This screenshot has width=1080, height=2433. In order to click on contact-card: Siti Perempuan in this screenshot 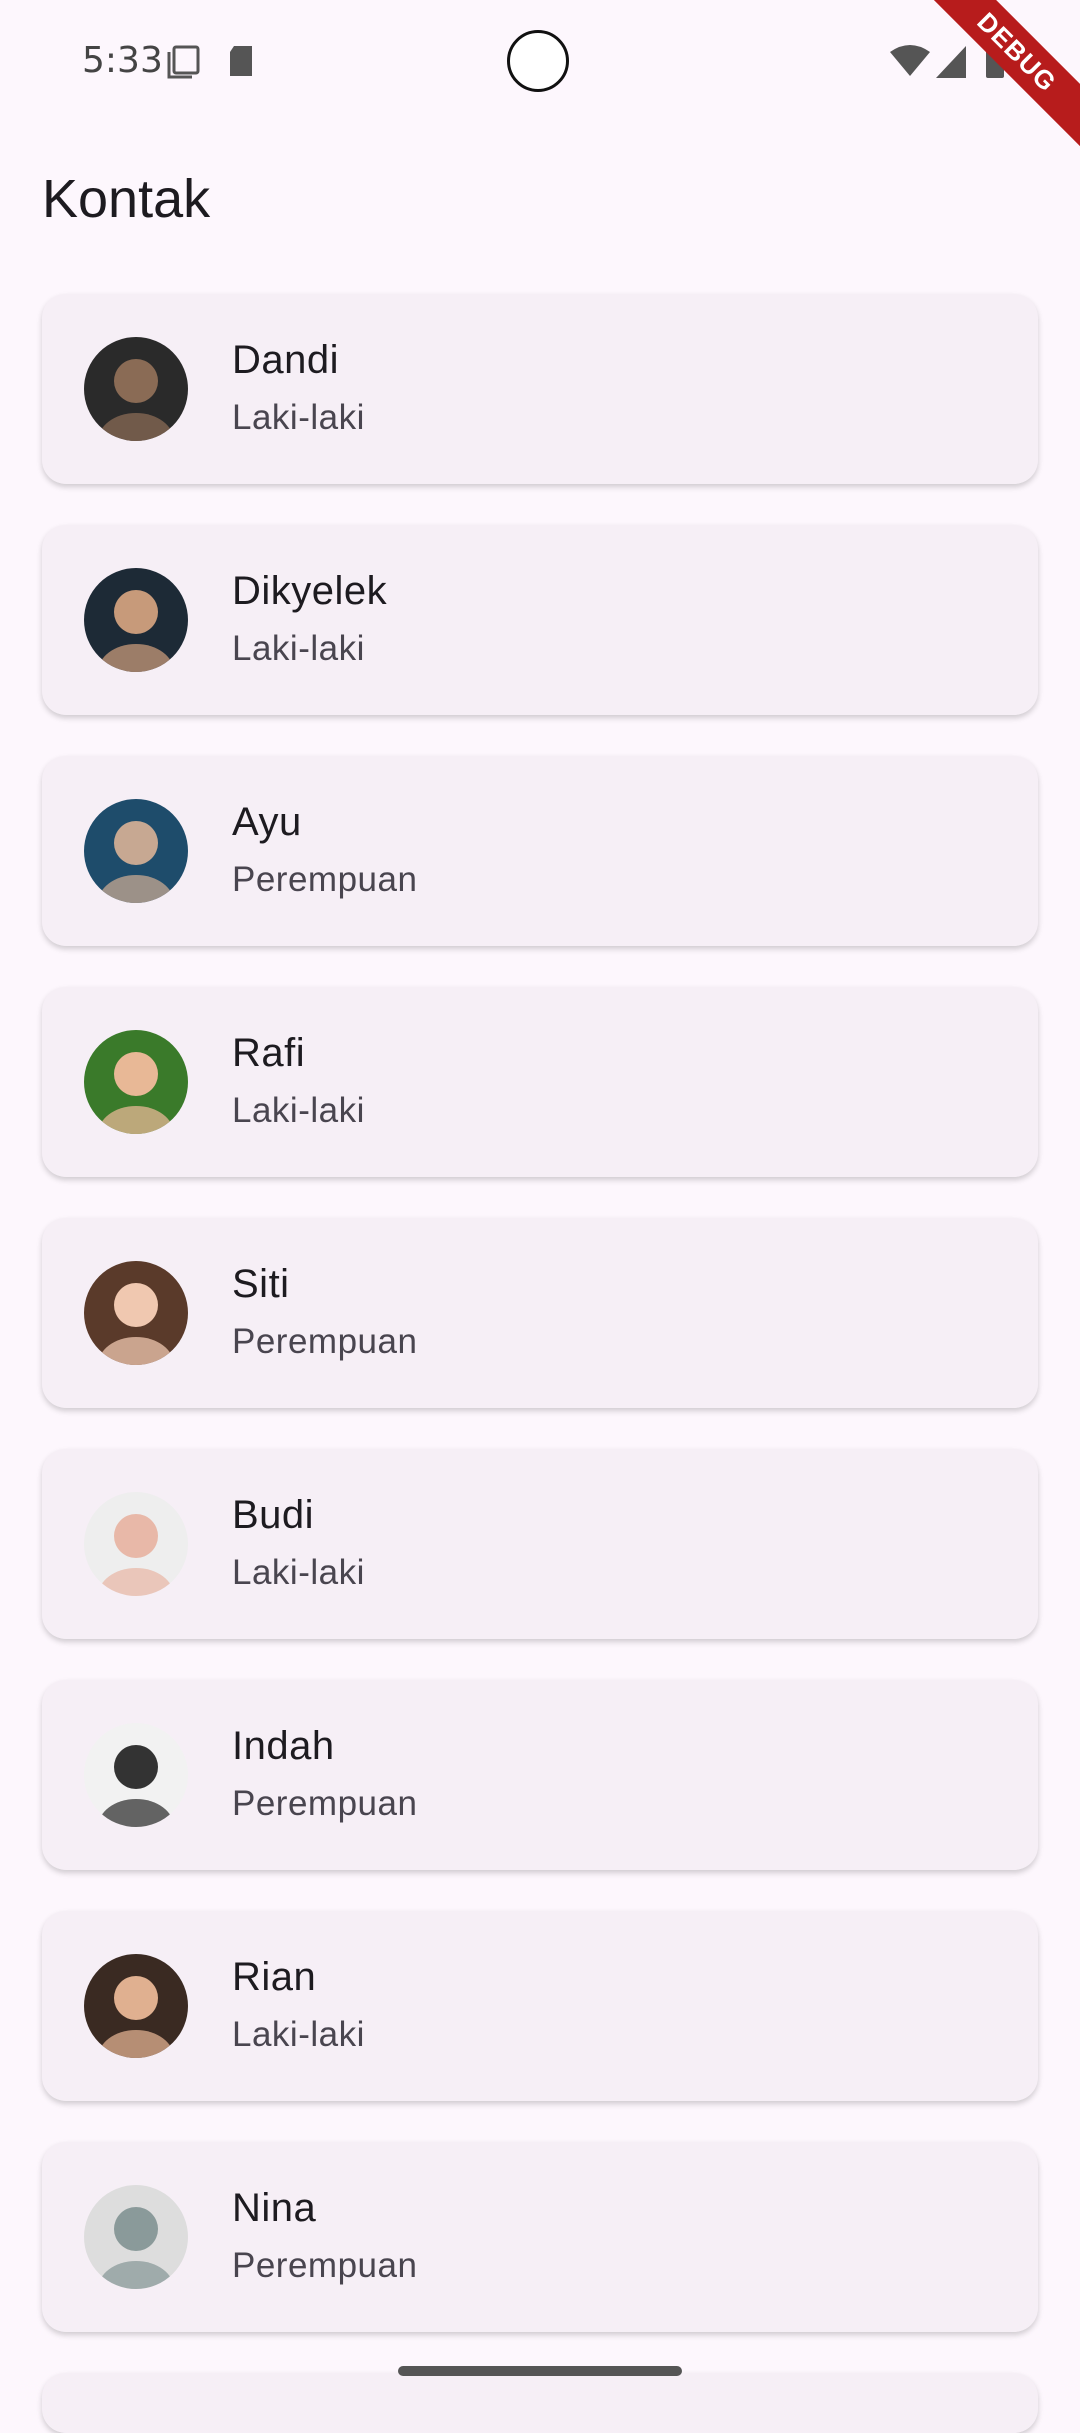, I will do `click(540, 1313)`.